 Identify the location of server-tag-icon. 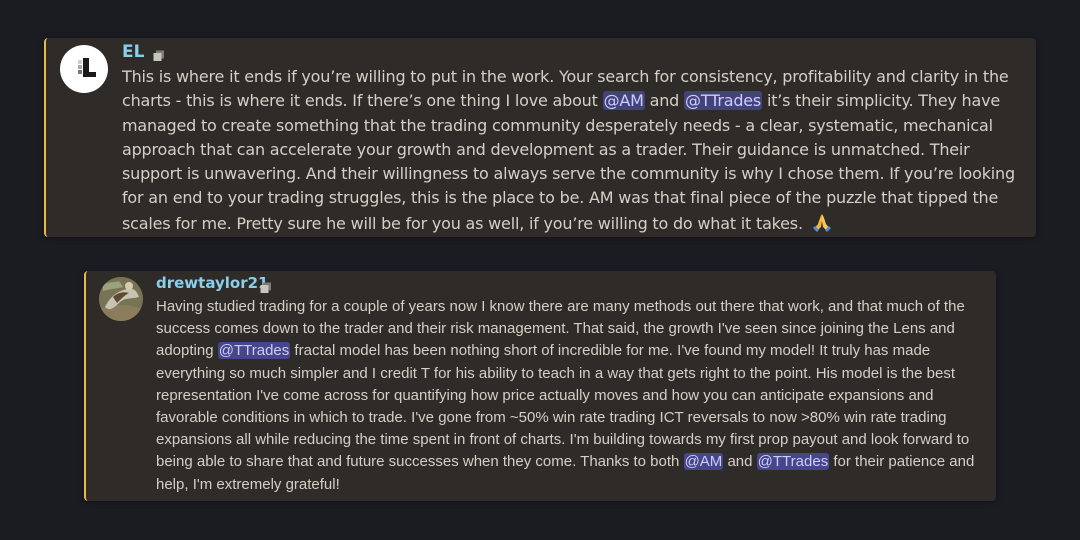
(159, 56).